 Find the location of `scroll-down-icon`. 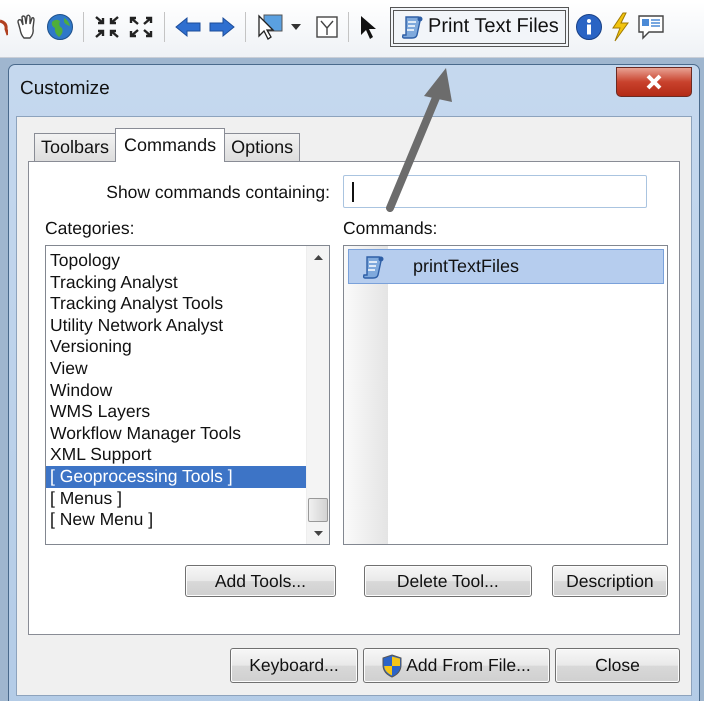

scroll-down-icon is located at coordinates (318, 533).